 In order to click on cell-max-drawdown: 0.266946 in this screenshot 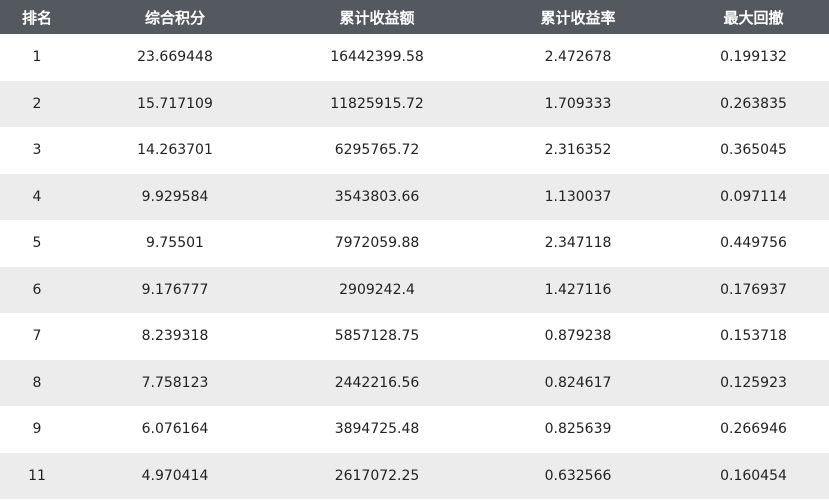, I will do `click(753, 429)`.